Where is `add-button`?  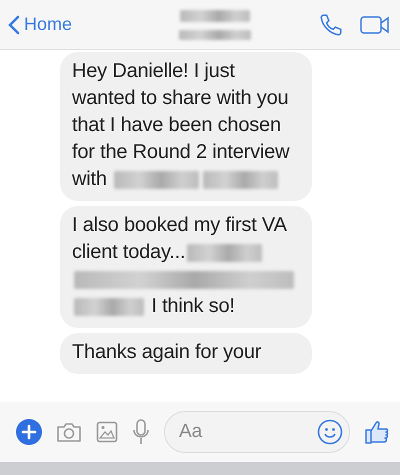 add-button is located at coordinates (29, 432).